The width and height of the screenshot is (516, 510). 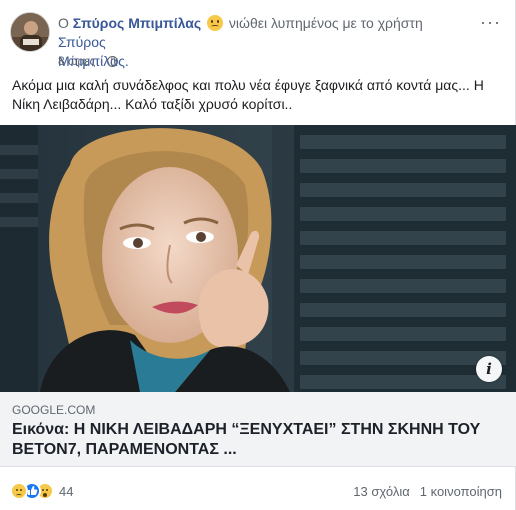 I want to click on sad-face-icon, so click(x=215, y=23).